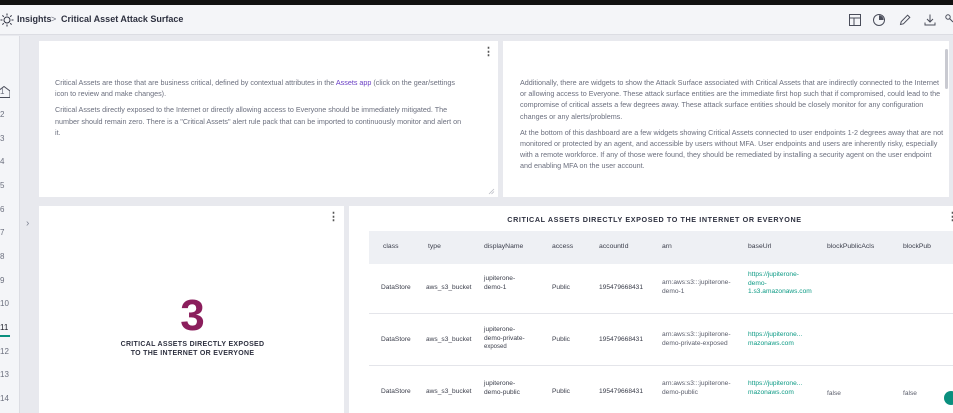  What do you see at coordinates (4, 303) in the screenshot?
I see `line-number: 10` at bounding box center [4, 303].